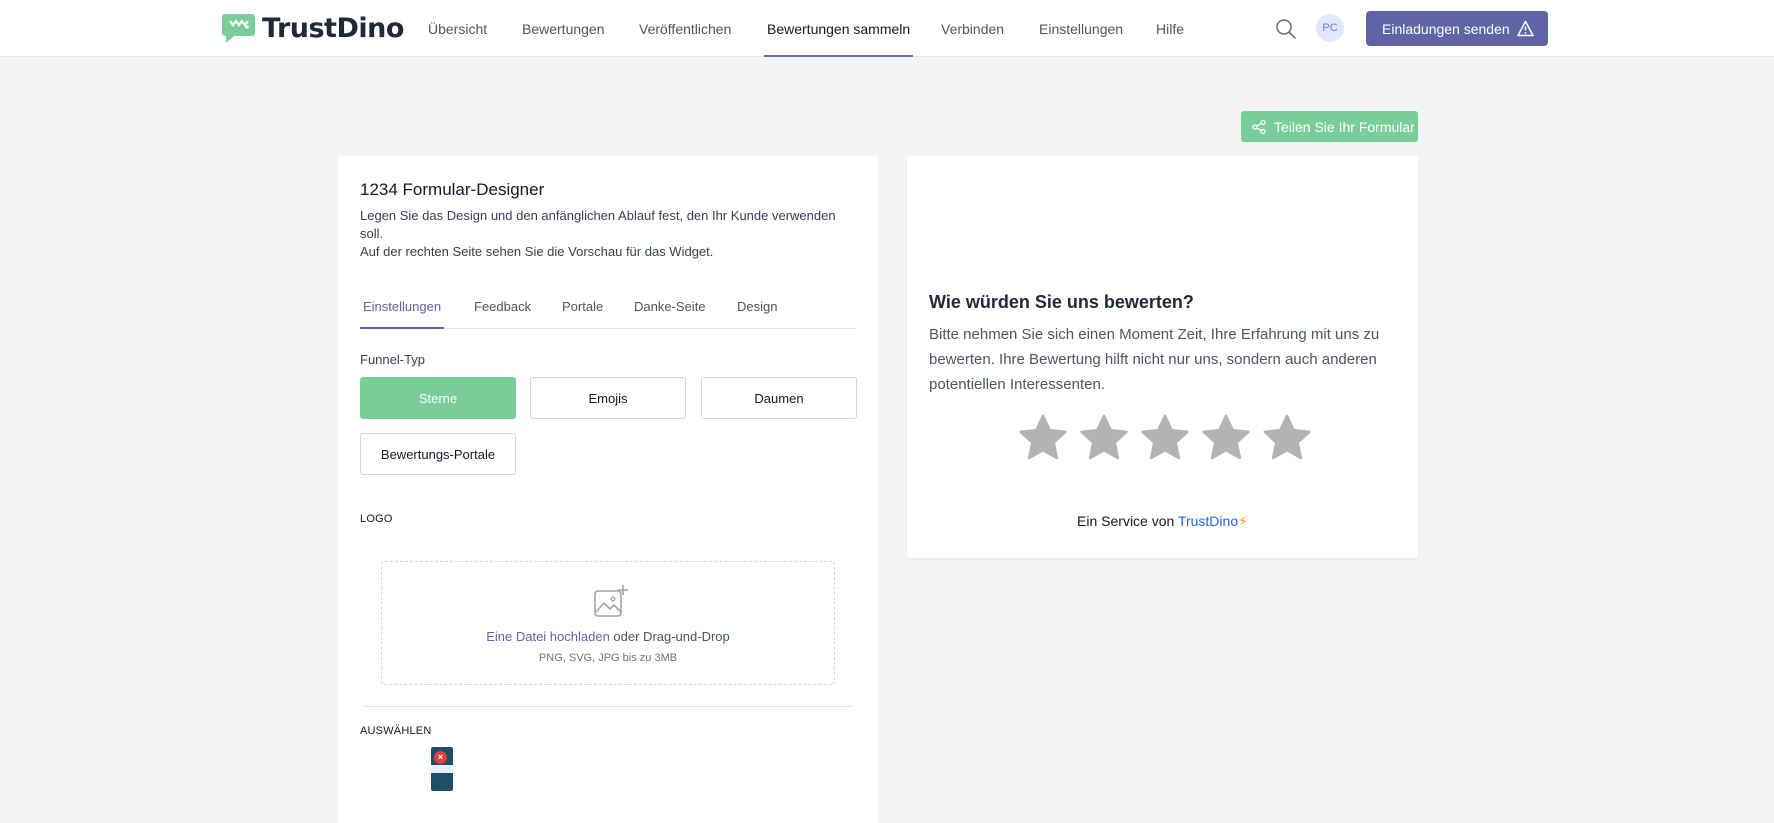 Image resolution: width=1774 pixels, height=823 pixels. I want to click on tab-danke-seite: Danke-Seite, so click(670, 313).